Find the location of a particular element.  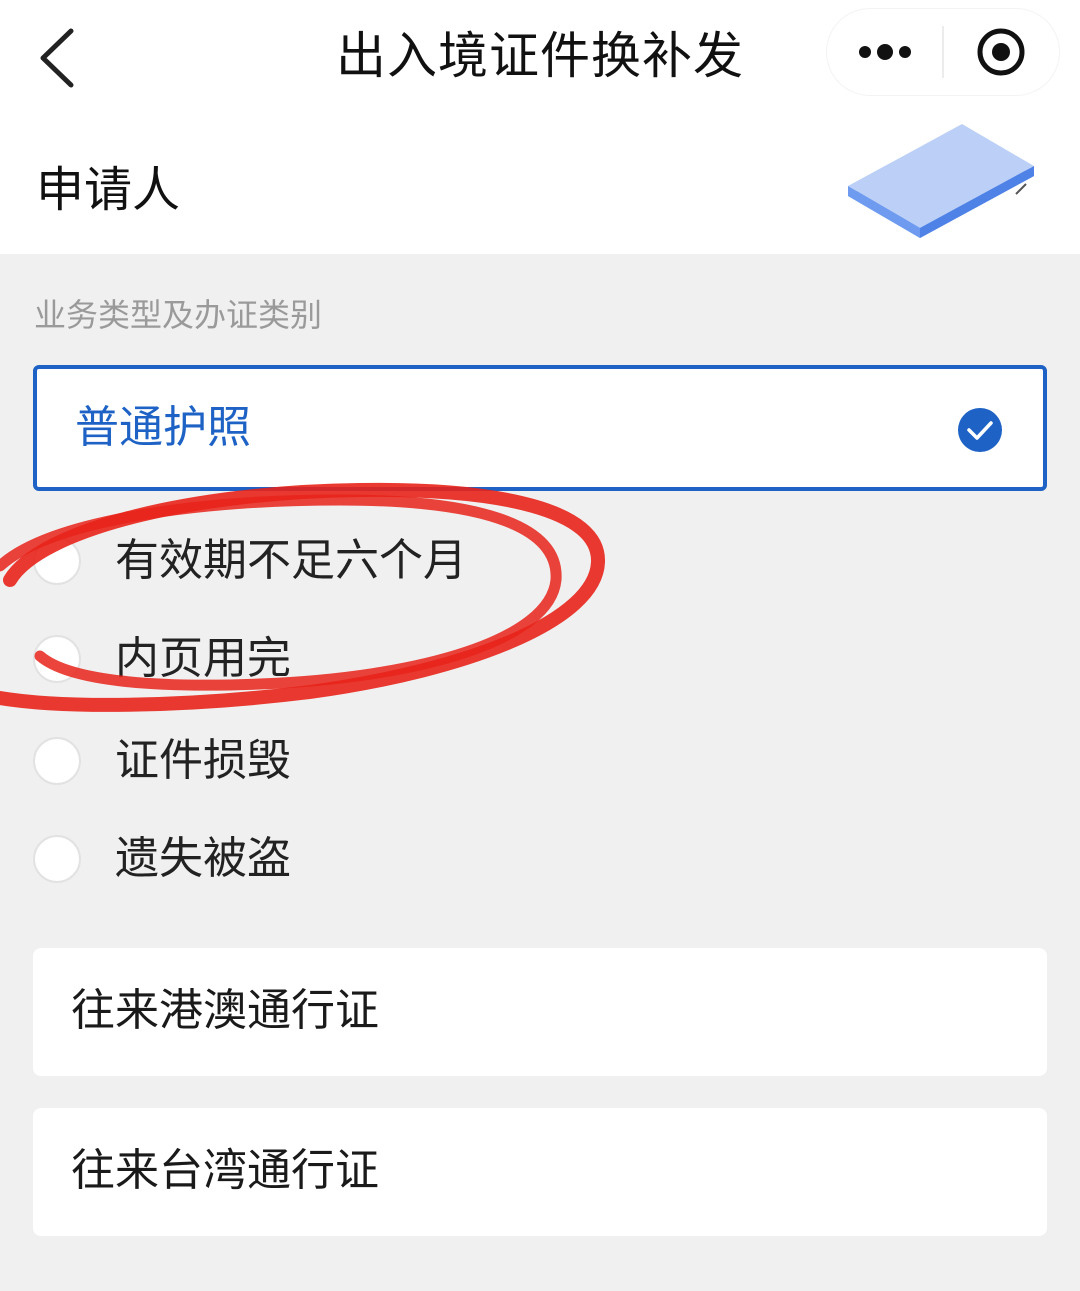

radio-label: 有效期不足六个月 is located at coordinates (291, 560).